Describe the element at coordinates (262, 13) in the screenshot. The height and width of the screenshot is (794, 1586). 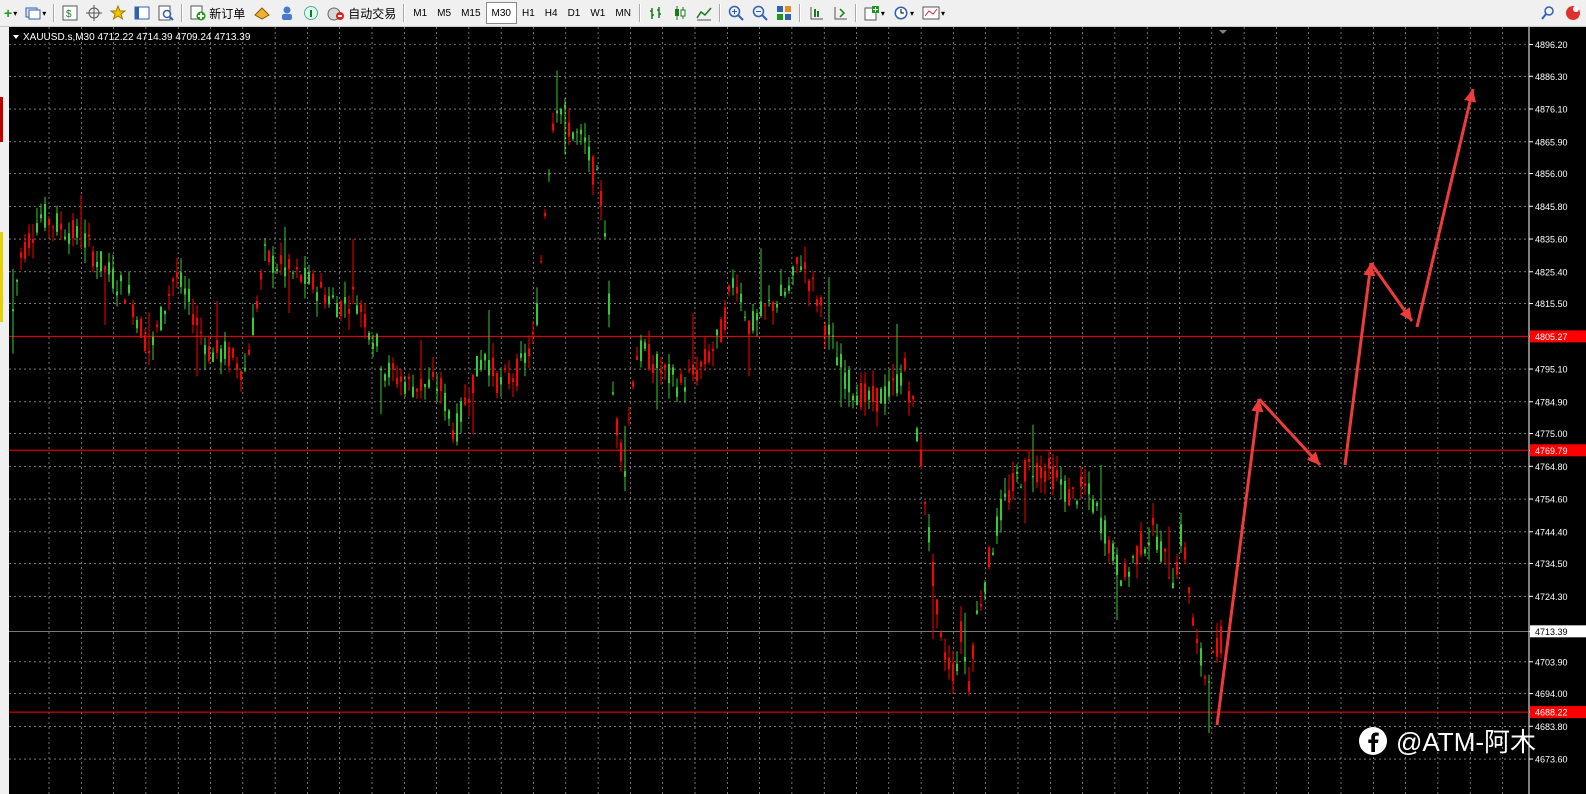
I see `metaeditor-button` at that location.